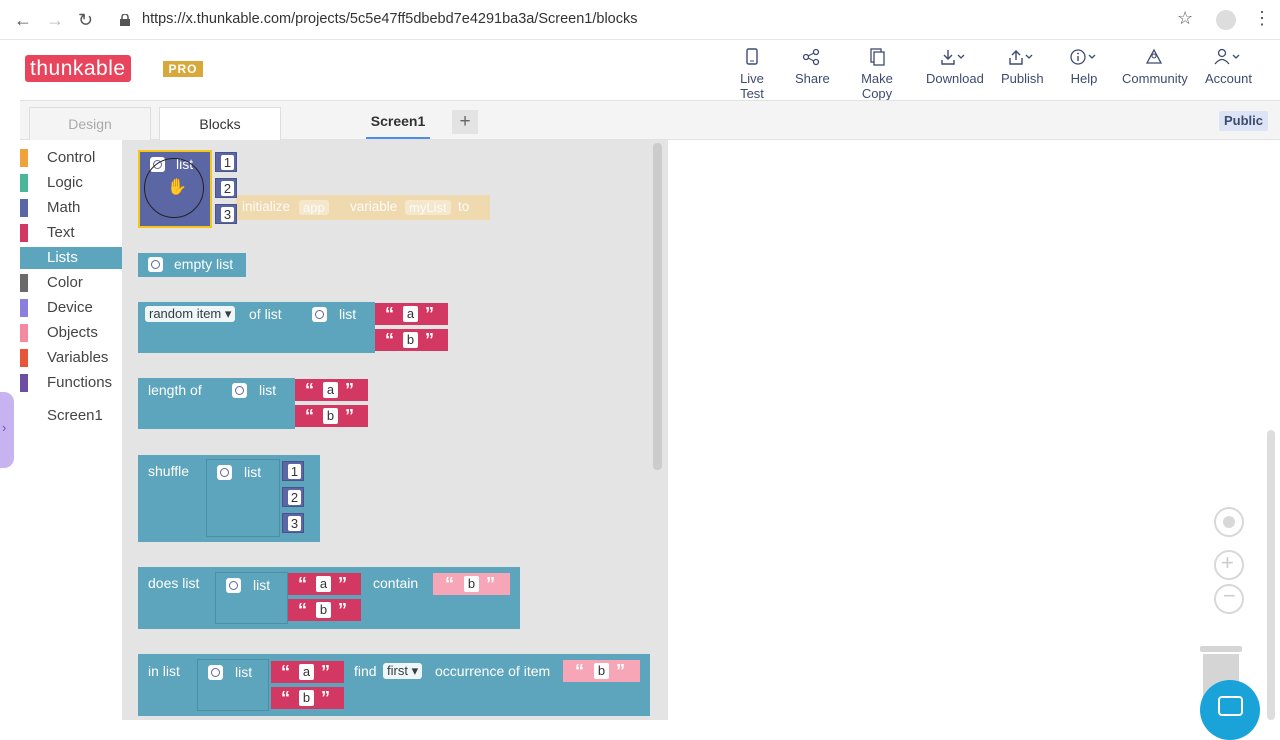 Image resolution: width=1280 pixels, height=740 pixels. Describe the element at coordinates (752, 56) in the screenshot. I see `phone-icon` at that location.